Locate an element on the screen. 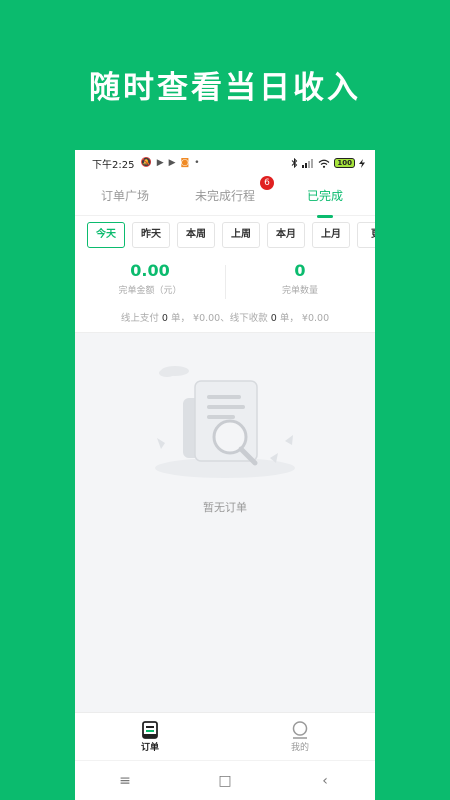 The image size is (450, 800). nav-profile-label: 我的 is located at coordinates (299, 748).